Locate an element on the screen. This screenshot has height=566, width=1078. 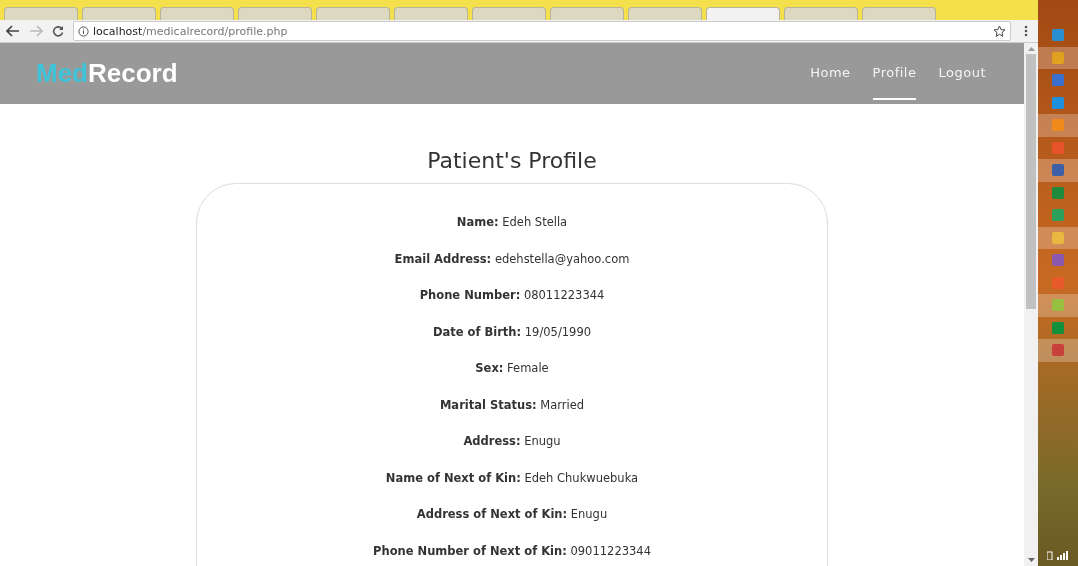
scrollbar is located at coordinates (1031, 304).